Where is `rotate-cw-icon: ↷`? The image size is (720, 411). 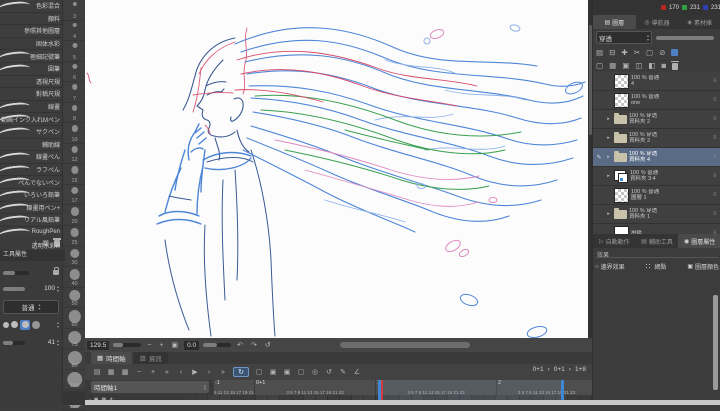 rotate-cw-icon: ↷ is located at coordinates (254, 345).